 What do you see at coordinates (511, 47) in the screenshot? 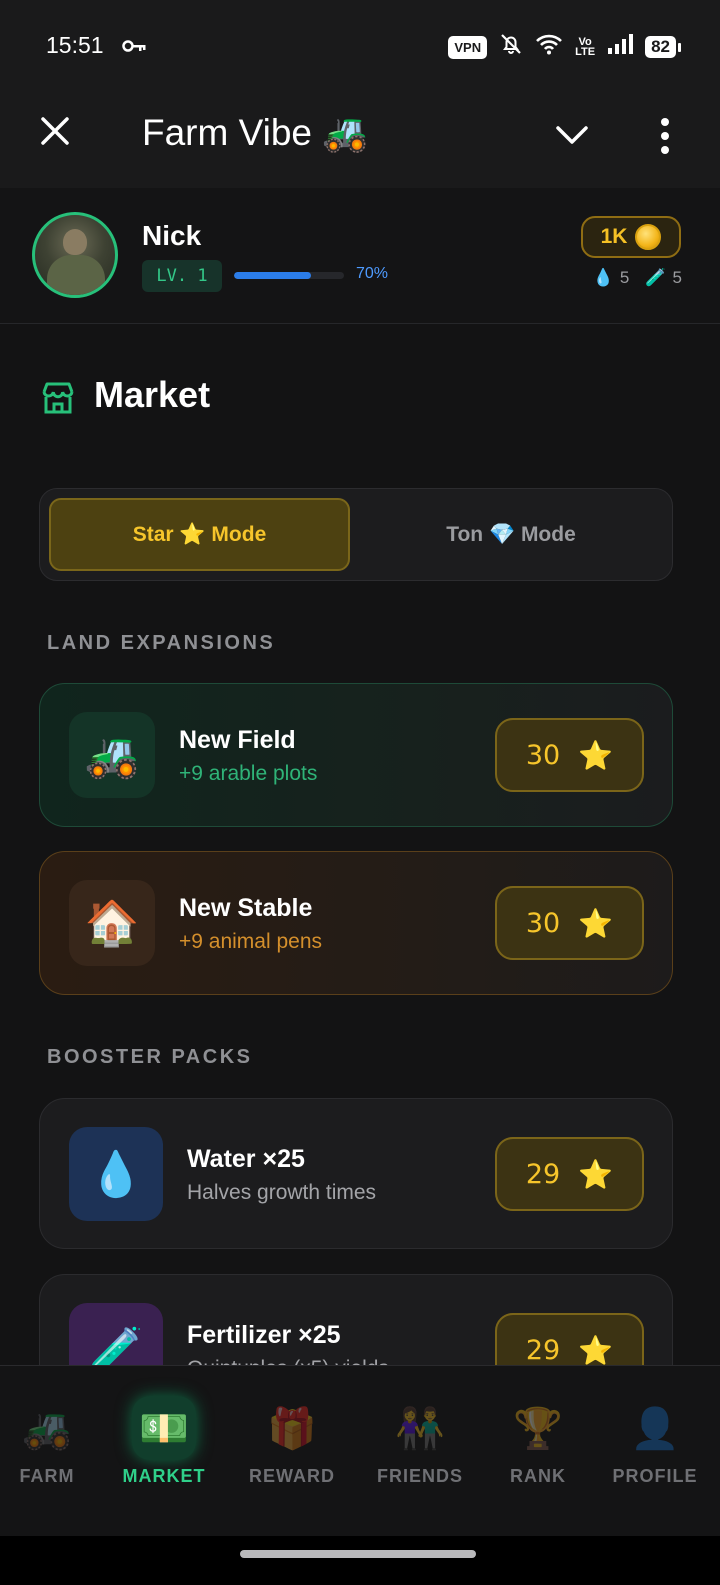
I see `bell-muted-icon` at bounding box center [511, 47].